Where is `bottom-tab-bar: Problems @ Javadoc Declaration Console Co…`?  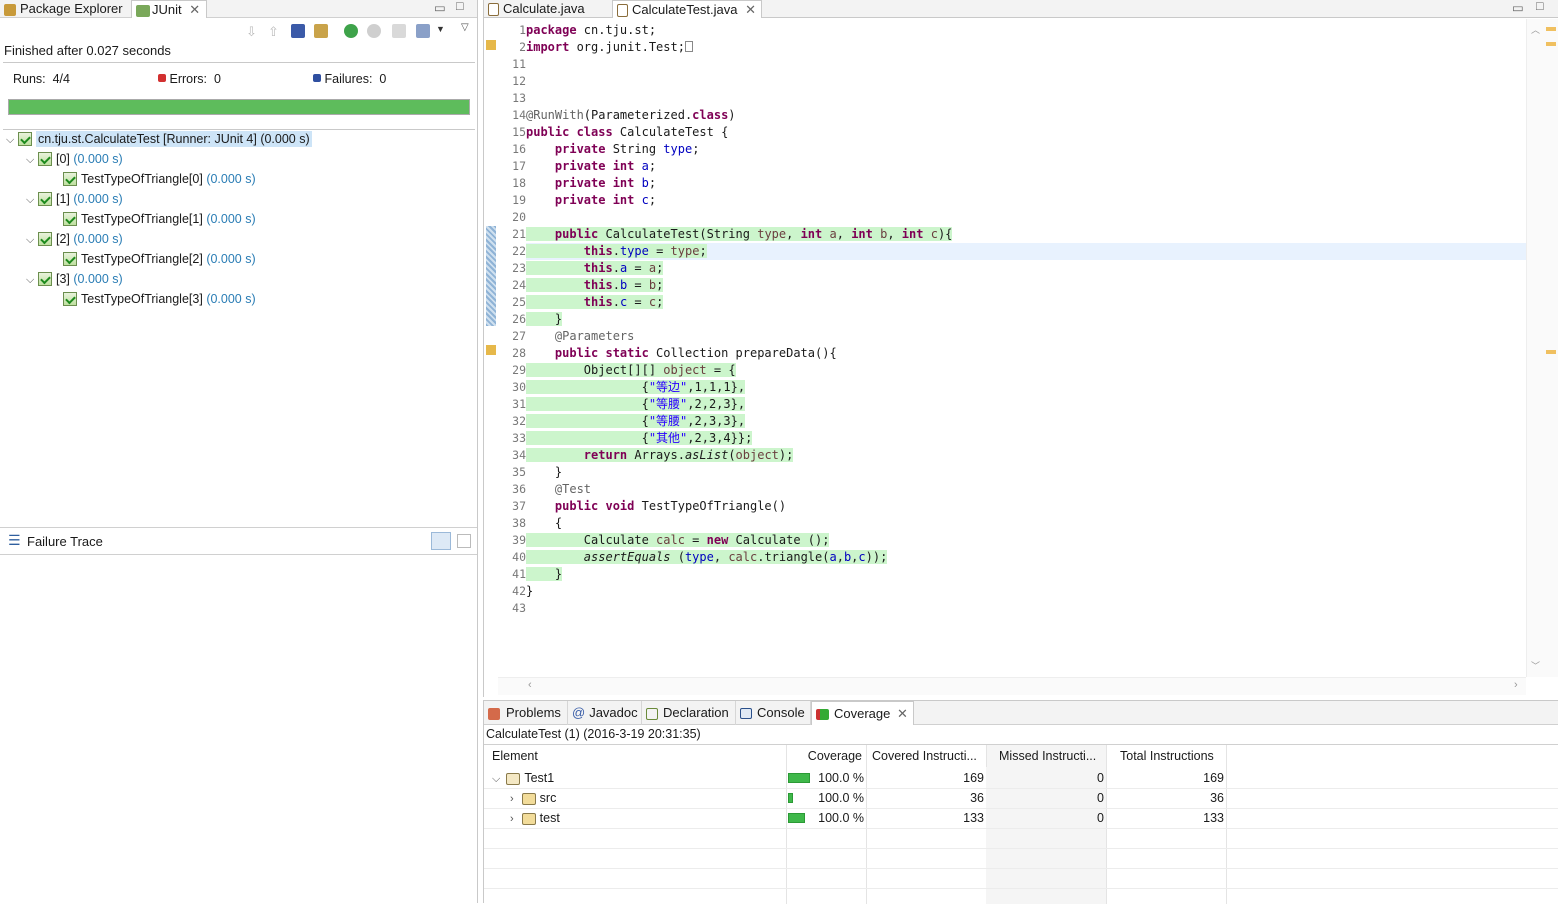 bottom-tab-bar: Problems @ Javadoc Declaration Console Co… is located at coordinates (1021, 713).